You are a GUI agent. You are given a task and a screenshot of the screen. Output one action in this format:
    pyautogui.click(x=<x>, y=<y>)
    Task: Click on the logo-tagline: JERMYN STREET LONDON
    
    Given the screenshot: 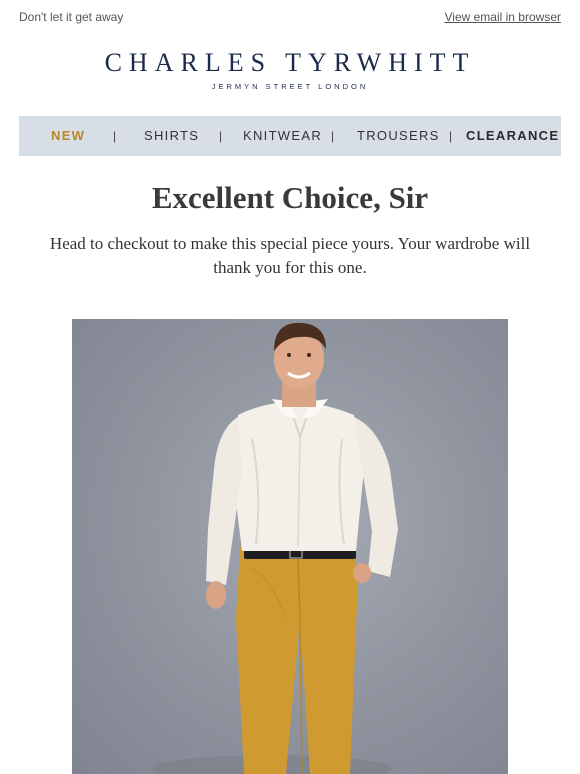 What is the action you would take?
    pyautogui.click(x=290, y=86)
    